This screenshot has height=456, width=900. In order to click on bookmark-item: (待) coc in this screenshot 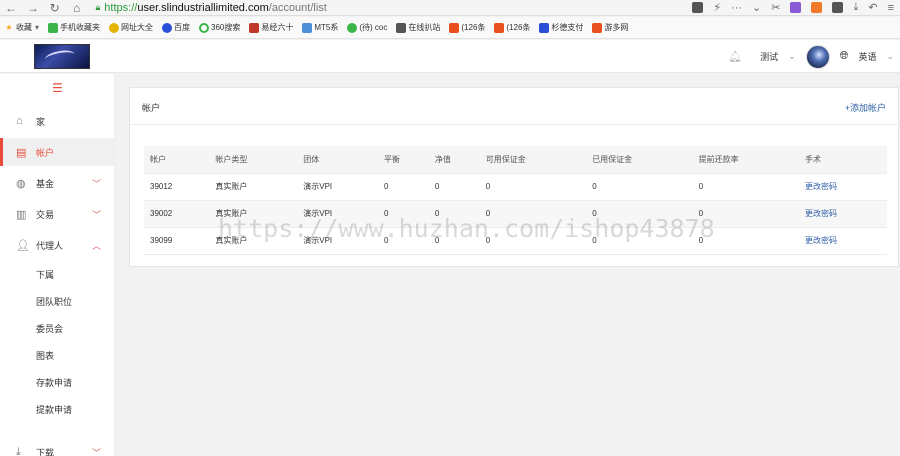, I will do `click(367, 27)`.